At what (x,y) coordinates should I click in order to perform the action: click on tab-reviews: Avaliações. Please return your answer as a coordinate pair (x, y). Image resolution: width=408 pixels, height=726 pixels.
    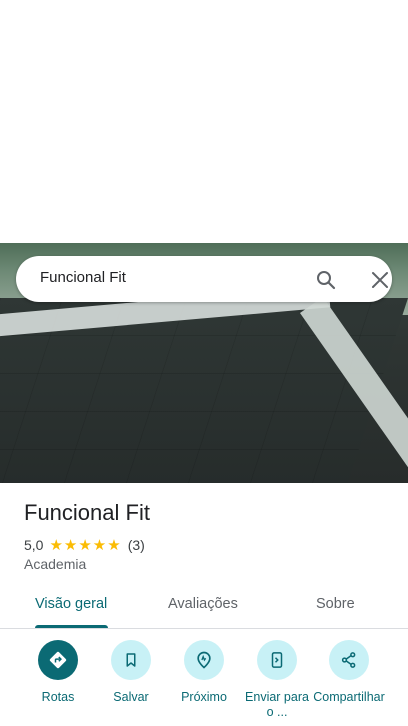
    Looking at the image, I should click on (203, 604).